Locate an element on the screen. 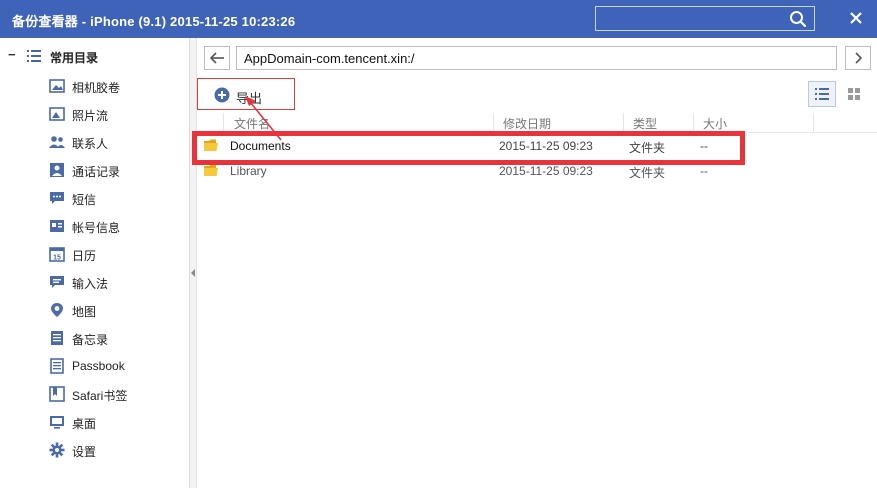 This screenshot has height=488, width=877. table-header: 文件名 修改日期 类型 大小 is located at coordinates (537, 123).